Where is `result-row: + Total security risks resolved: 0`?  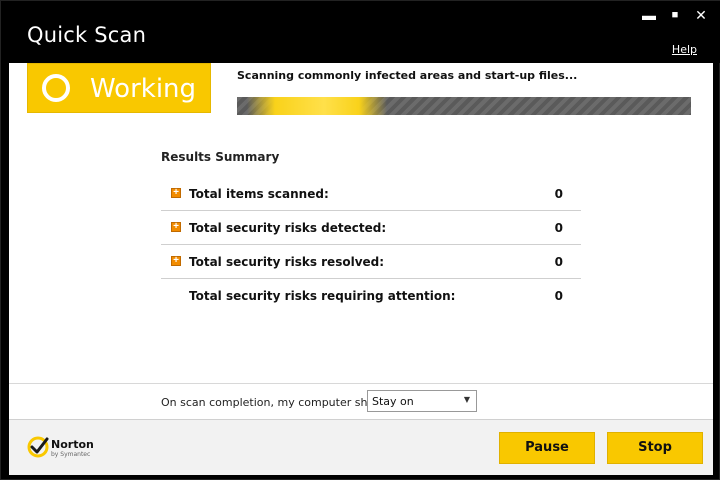 result-row: + Total security risks resolved: 0 is located at coordinates (371, 262).